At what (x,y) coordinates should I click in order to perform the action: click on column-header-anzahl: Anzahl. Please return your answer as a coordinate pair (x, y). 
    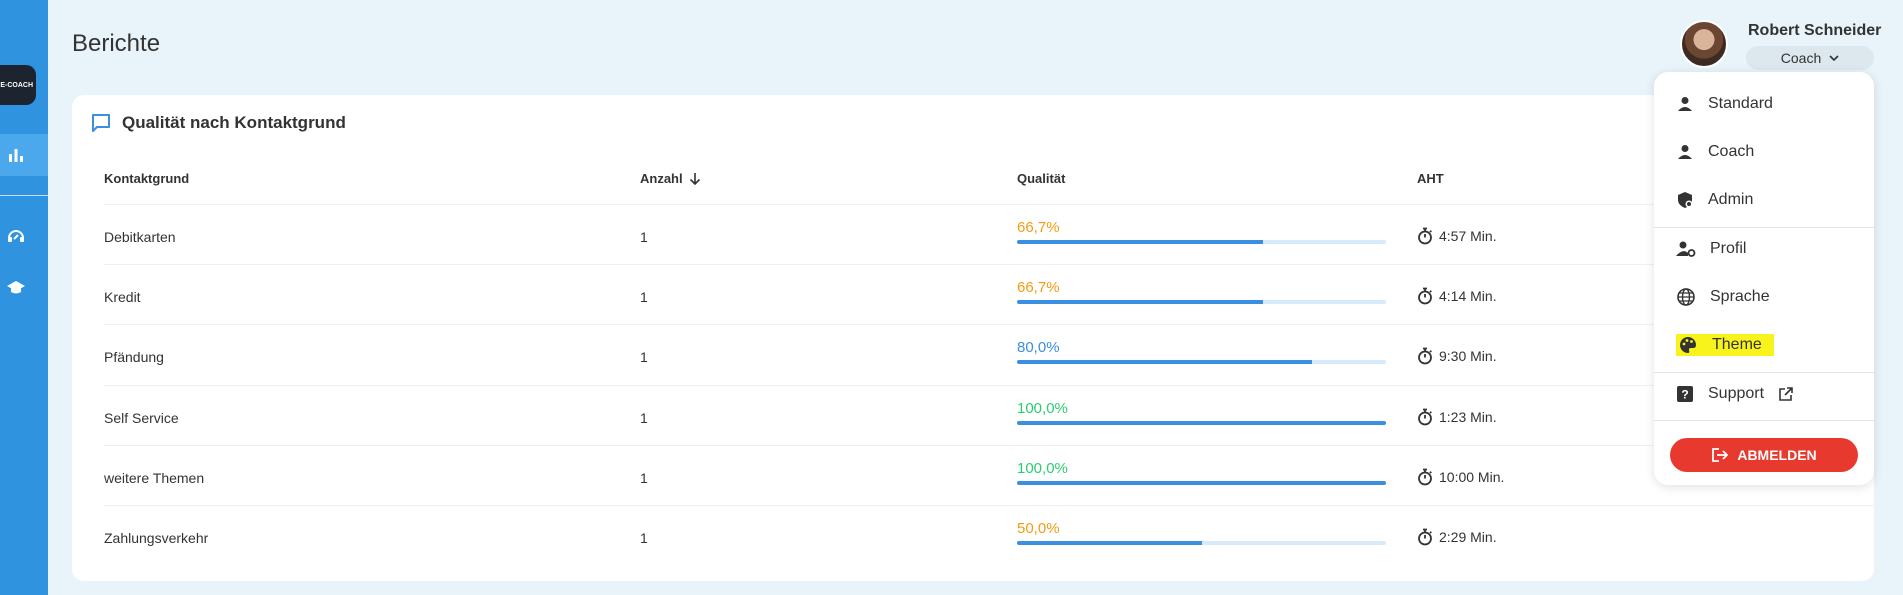
    Looking at the image, I should click on (670, 178).